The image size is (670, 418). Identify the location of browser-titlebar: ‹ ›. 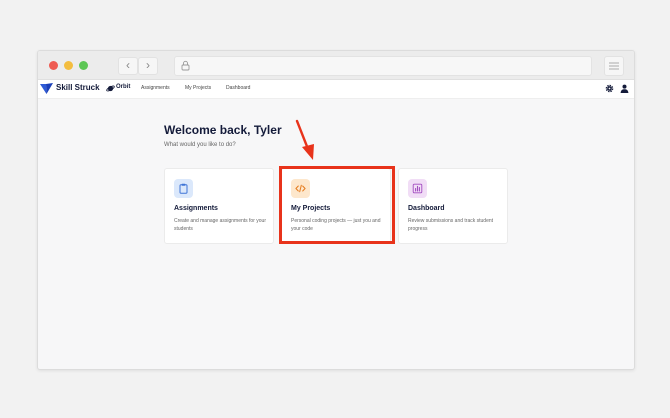
(336, 65).